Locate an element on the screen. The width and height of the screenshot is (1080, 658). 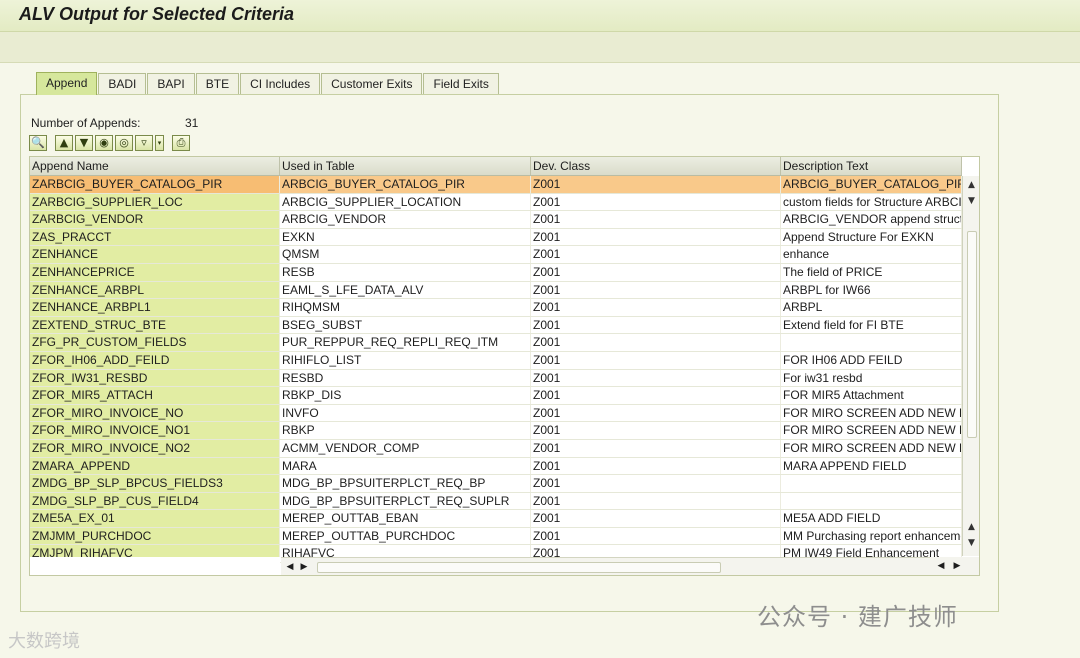
cell-append-name: ZFOR_MIRO_INVOICE_NO2 is located at coordinates (155, 448).